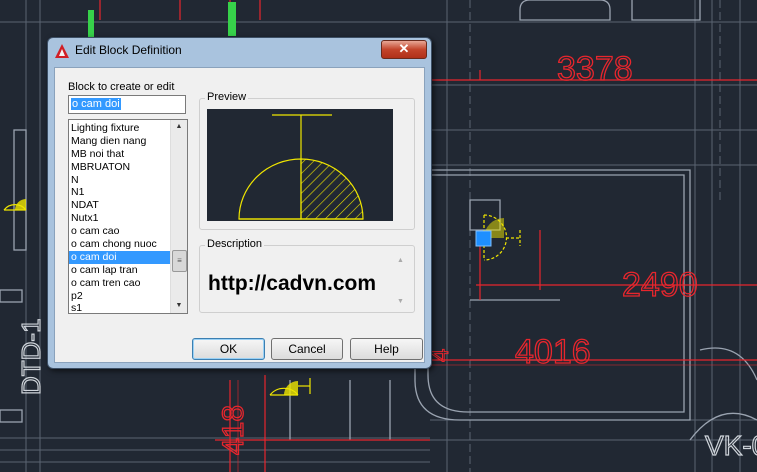 The image size is (757, 472). I want to click on block-list-item: Nutx1, so click(120, 218).